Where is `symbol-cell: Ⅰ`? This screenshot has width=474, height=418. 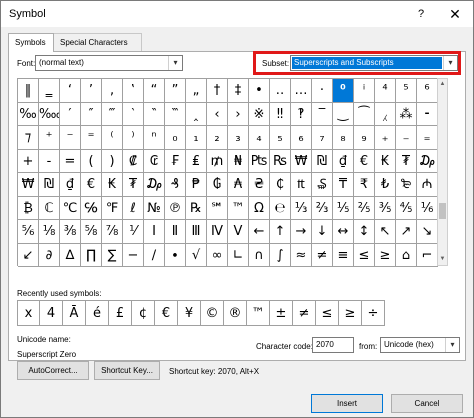
symbol-cell: Ⅰ is located at coordinates (154, 232).